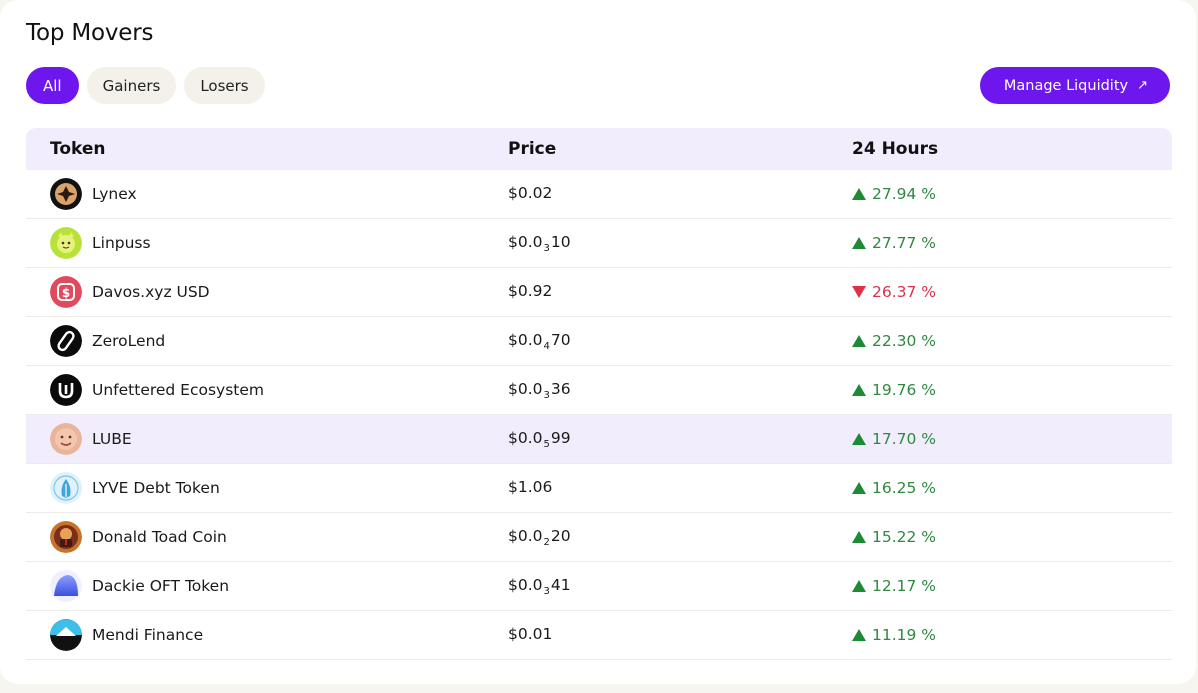 This screenshot has width=1198, height=693. What do you see at coordinates (859, 292) in the screenshot?
I see `triangle-down-icon` at bounding box center [859, 292].